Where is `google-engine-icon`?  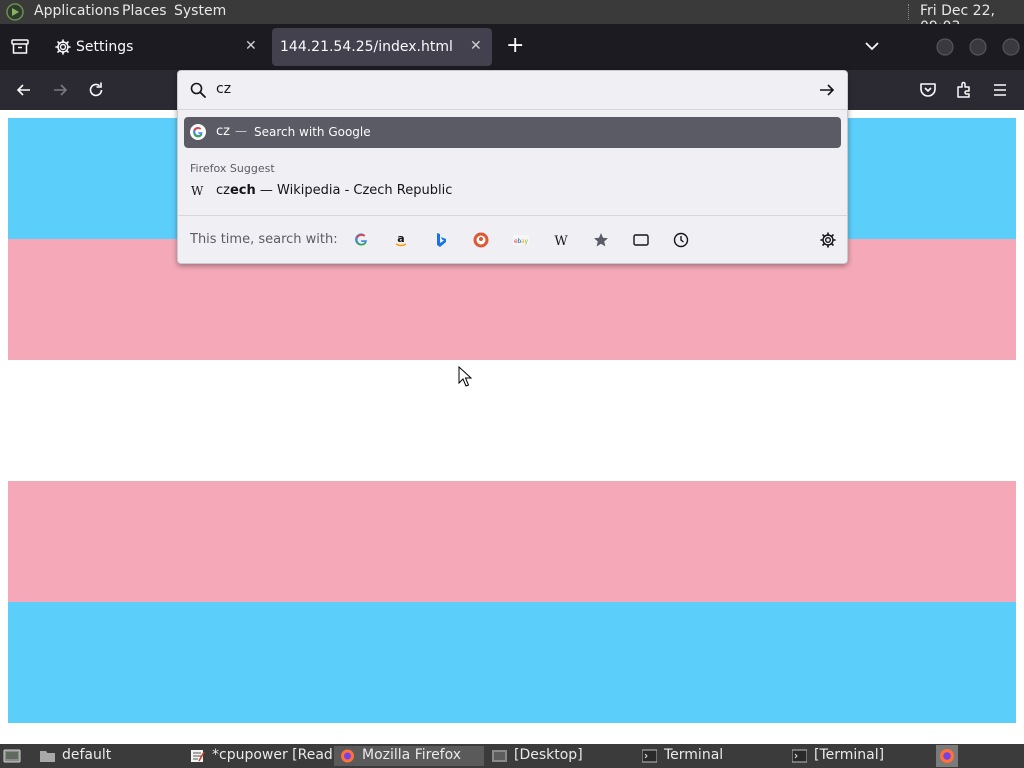 google-engine-icon is located at coordinates (361, 240).